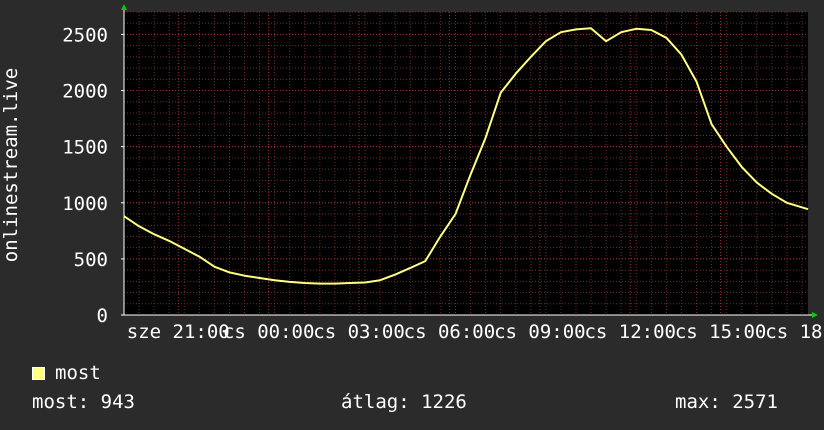 The height and width of the screenshot is (430, 824). I want to click on legend-swatch, so click(38, 373).